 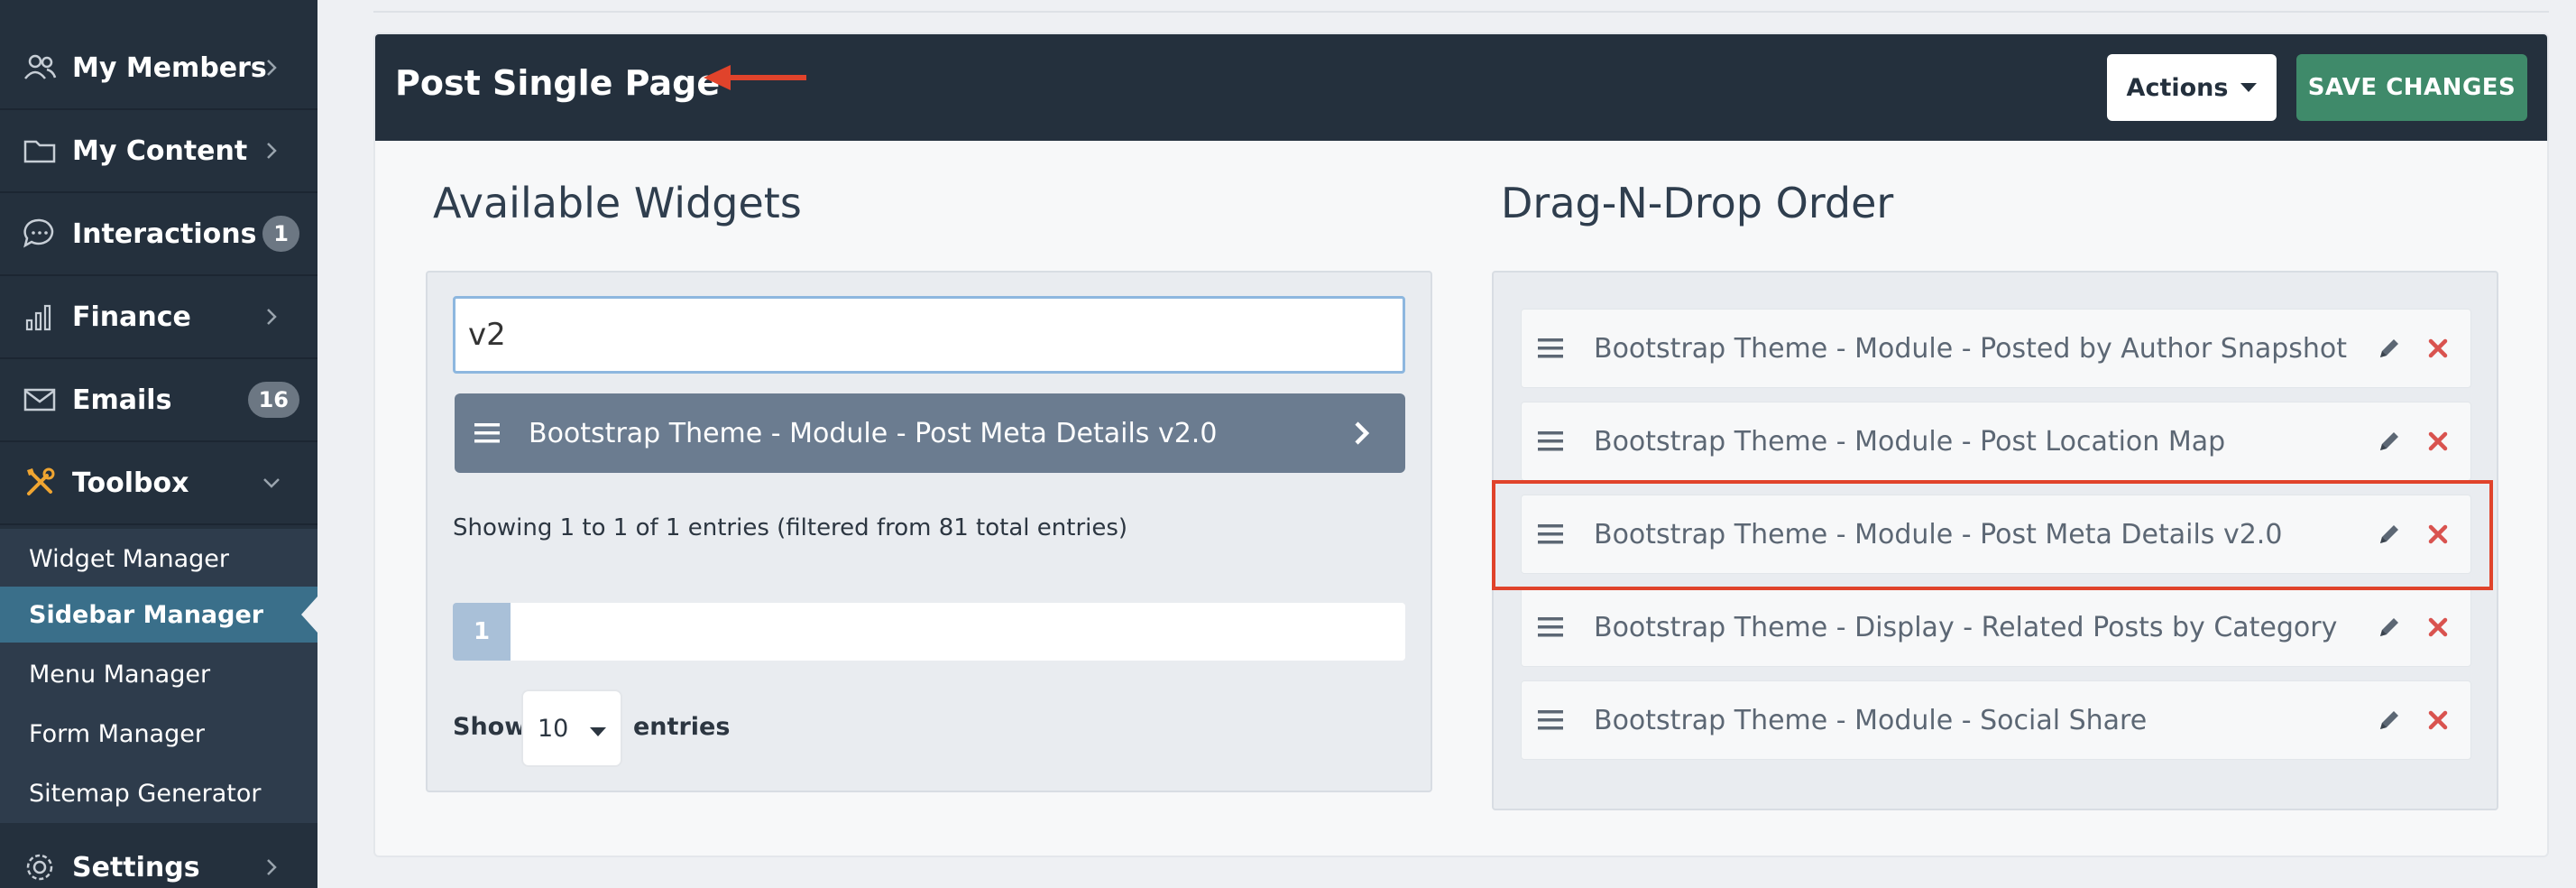 What do you see at coordinates (572, 728) in the screenshot?
I see `page-size-select: 10` at bounding box center [572, 728].